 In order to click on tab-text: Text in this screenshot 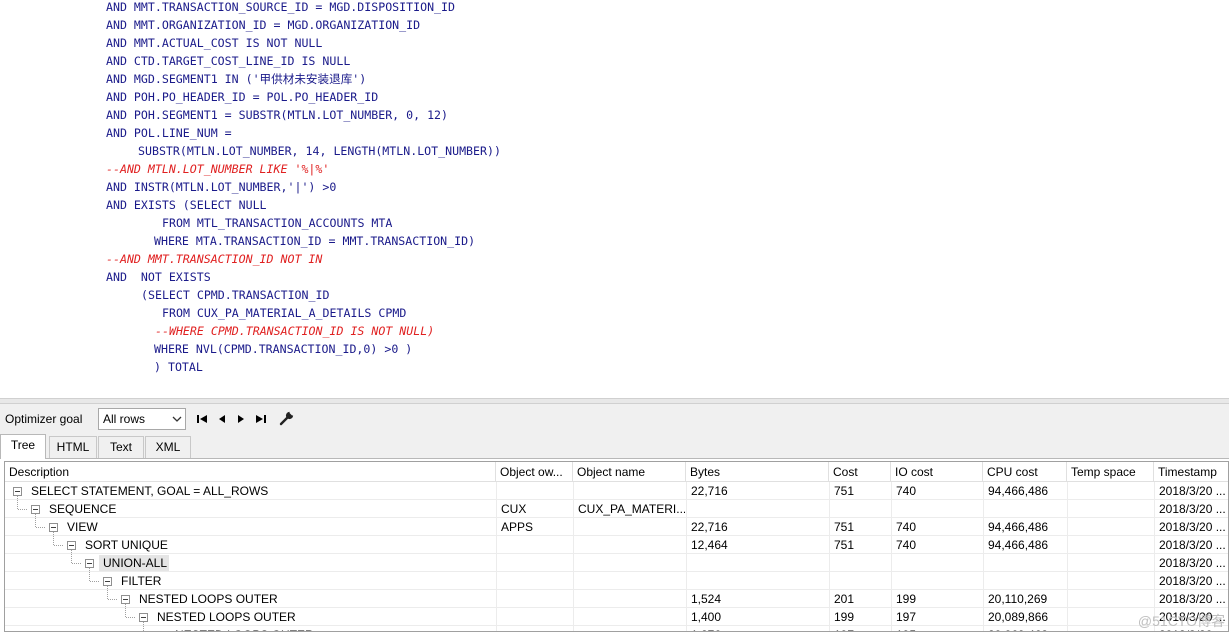, I will do `click(121, 447)`.